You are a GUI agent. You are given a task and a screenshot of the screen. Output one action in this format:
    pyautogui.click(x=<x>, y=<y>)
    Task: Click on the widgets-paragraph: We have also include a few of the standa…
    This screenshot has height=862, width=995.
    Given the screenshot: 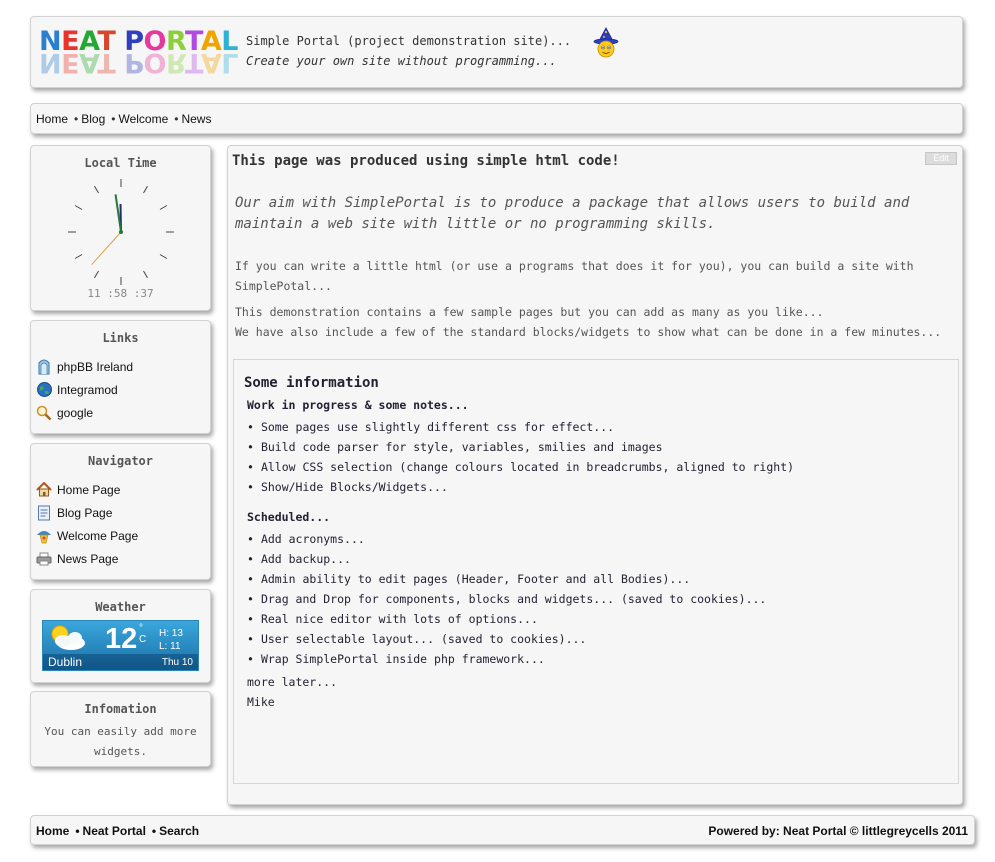 What is the action you would take?
    pyautogui.click(x=588, y=332)
    